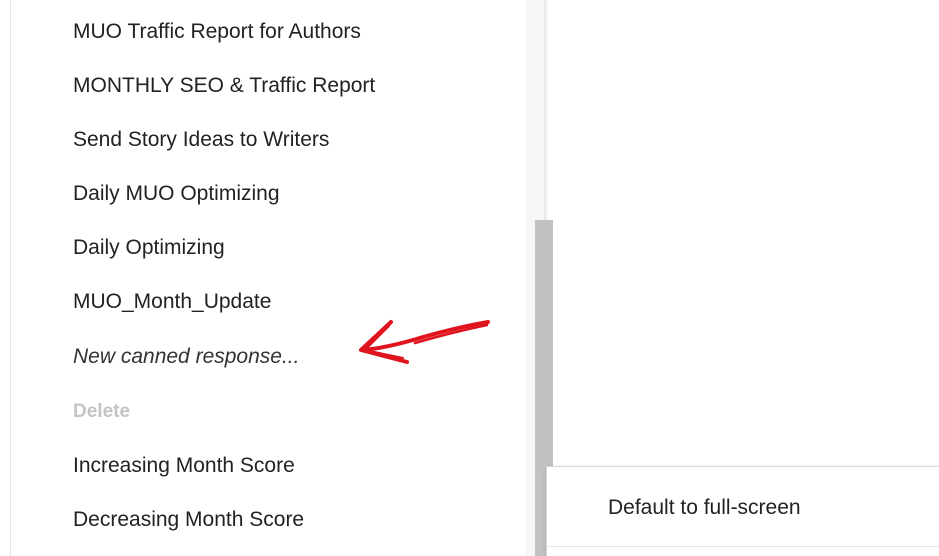 The width and height of the screenshot is (939, 556). I want to click on menu-item-monthly-seo-report: MONTHLY SEO & Traffic Report, so click(224, 86).